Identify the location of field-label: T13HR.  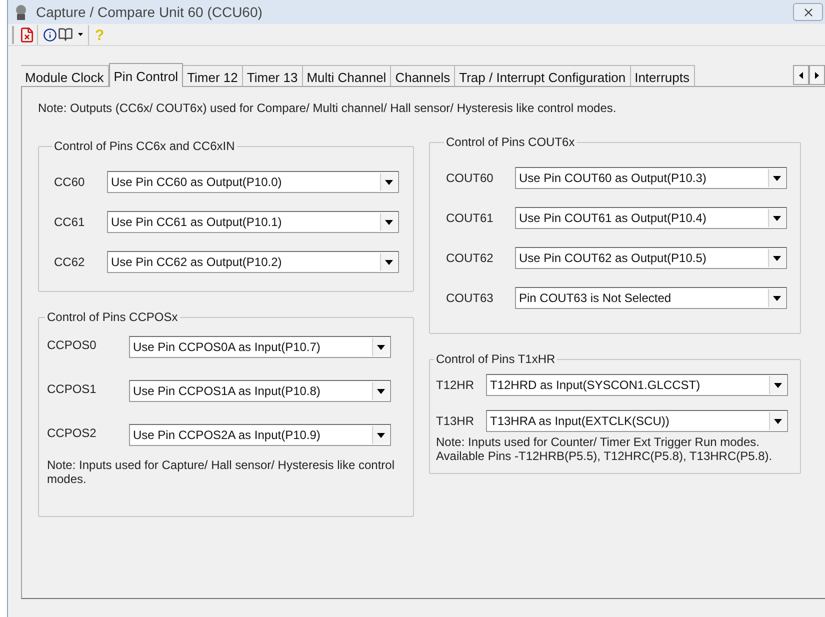
(456, 421).